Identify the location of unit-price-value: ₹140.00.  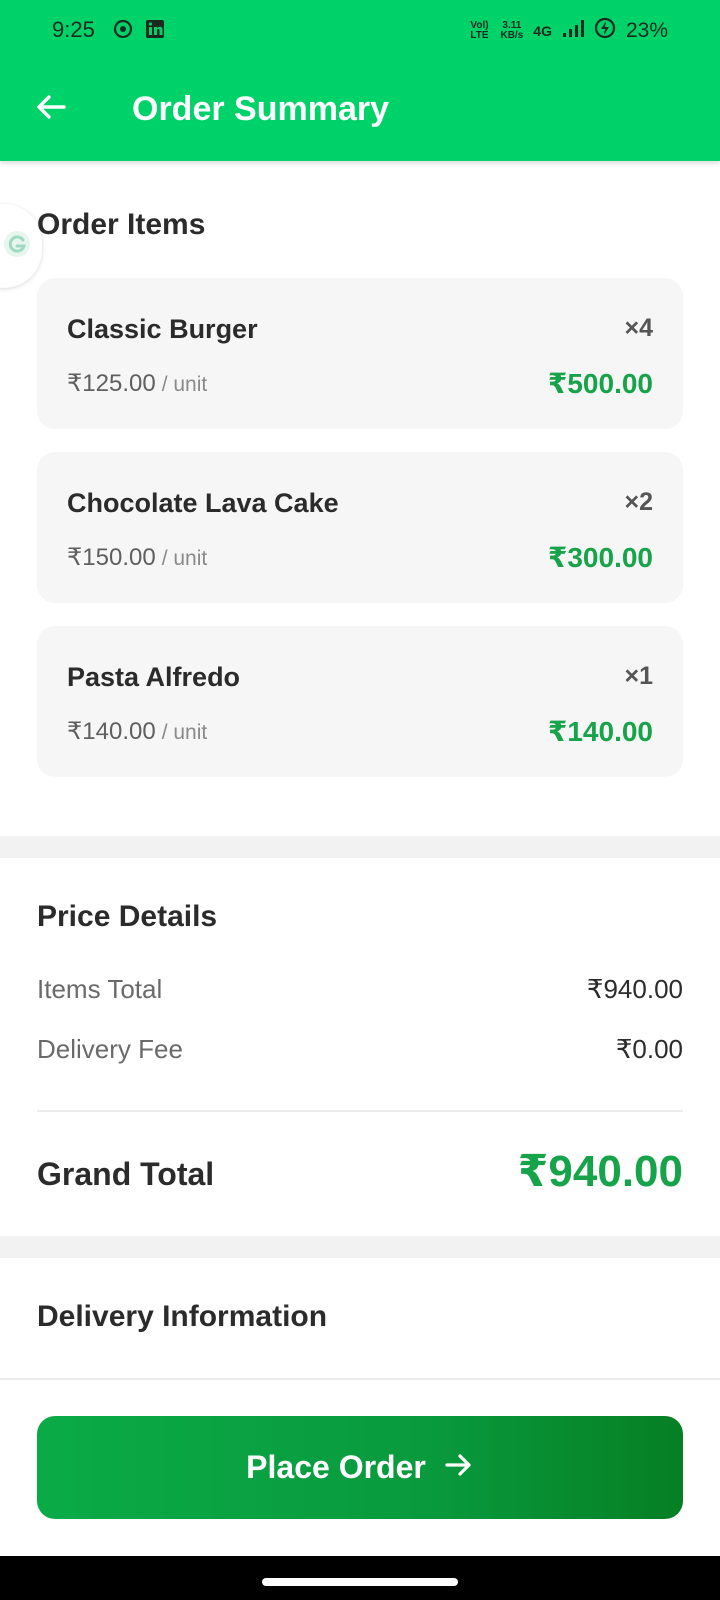
(111, 731).